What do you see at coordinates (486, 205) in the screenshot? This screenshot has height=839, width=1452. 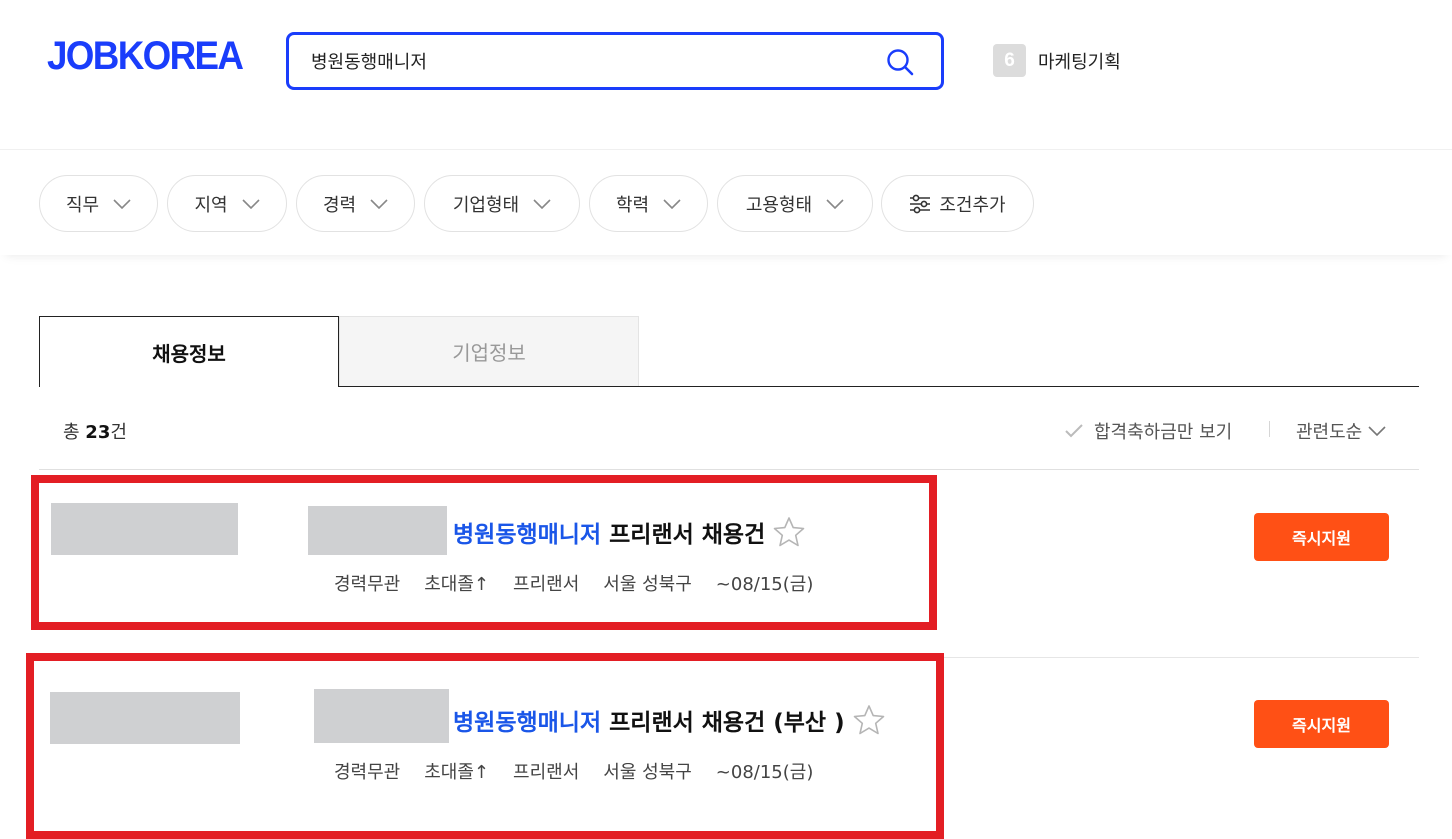 I see `filter-chip-label: 기업형태` at bounding box center [486, 205].